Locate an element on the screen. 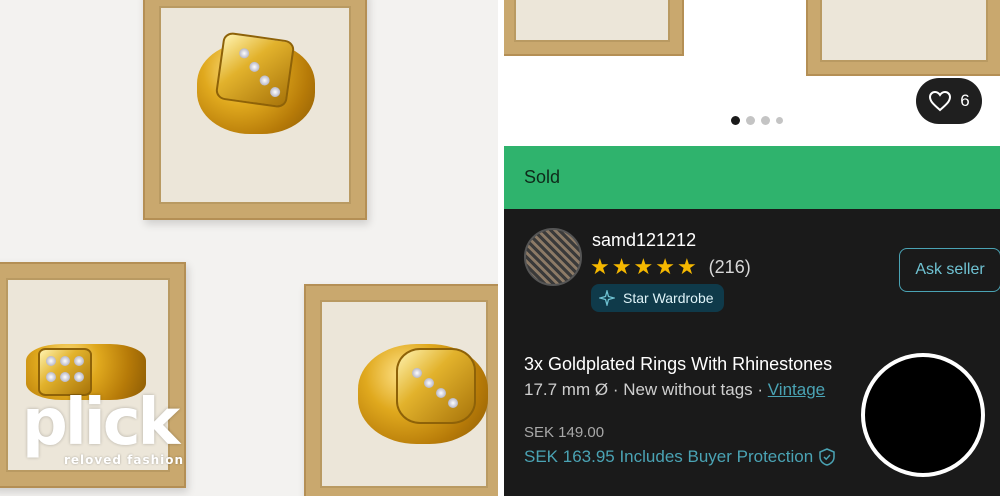  like-button: 6 is located at coordinates (949, 101).